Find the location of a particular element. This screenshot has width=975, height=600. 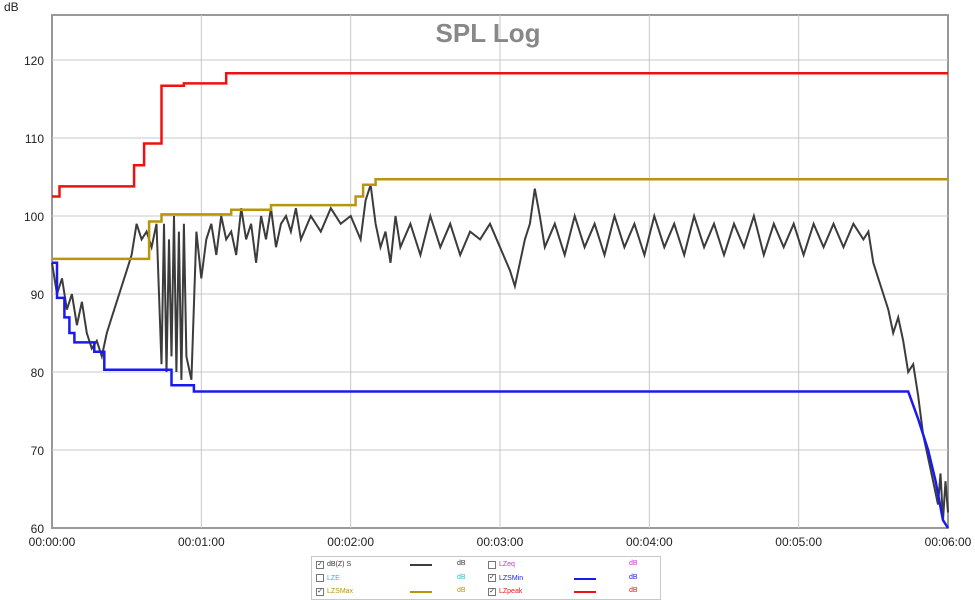

y-tick-label: 70 is located at coordinates (38, 451).